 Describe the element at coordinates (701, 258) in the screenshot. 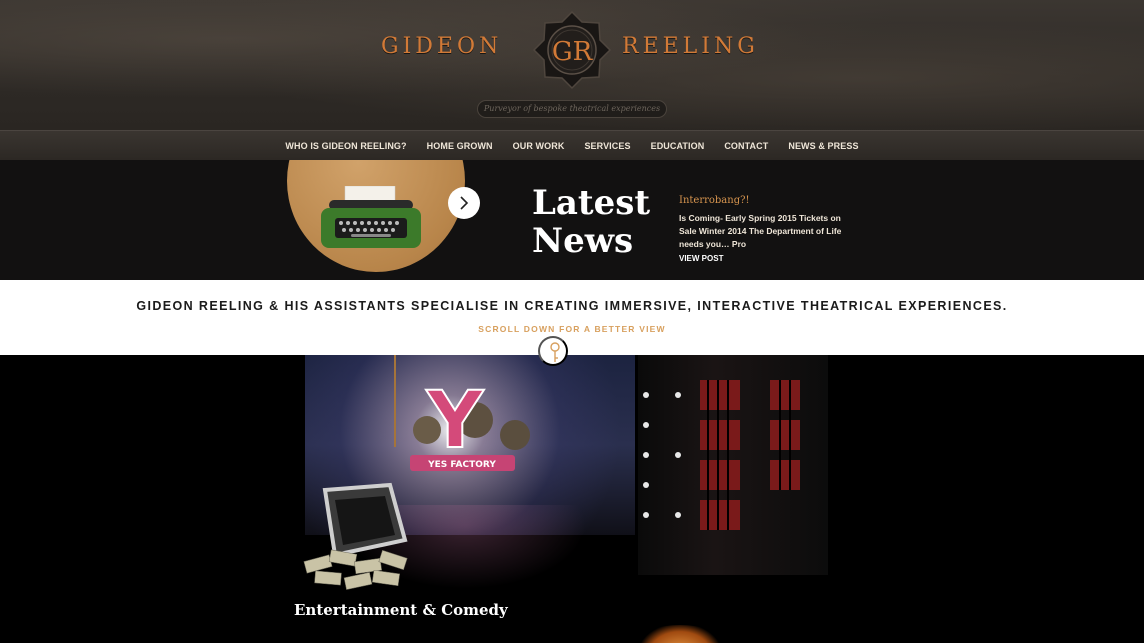

I see `view-post-link: VIEW POST` at that location.